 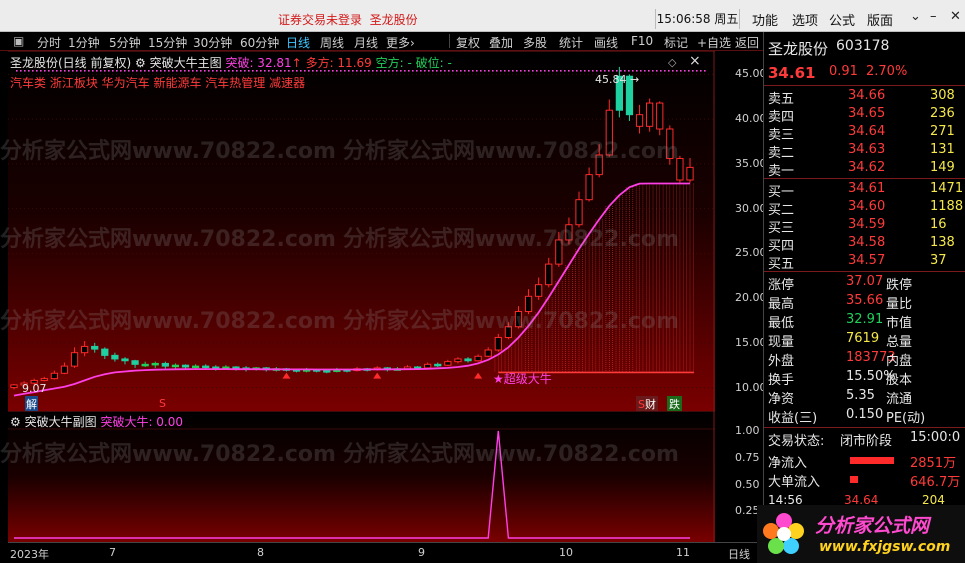 I want to click on tool-add-watchlist: +自选, so click(x=714, y=42).